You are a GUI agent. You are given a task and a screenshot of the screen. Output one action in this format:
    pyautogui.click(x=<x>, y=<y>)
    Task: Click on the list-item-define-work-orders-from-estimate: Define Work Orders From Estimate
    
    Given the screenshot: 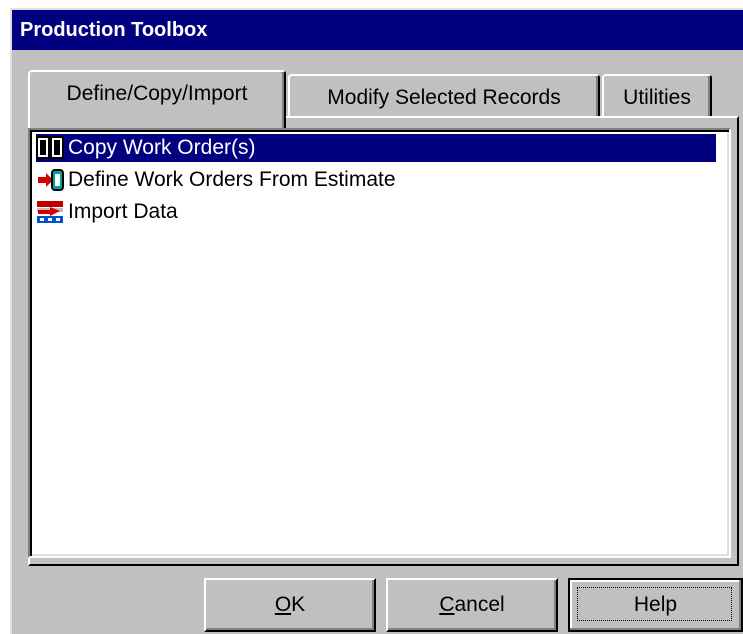 What is the action you would take?
    pyautogui.click(x=216, y=180)
    